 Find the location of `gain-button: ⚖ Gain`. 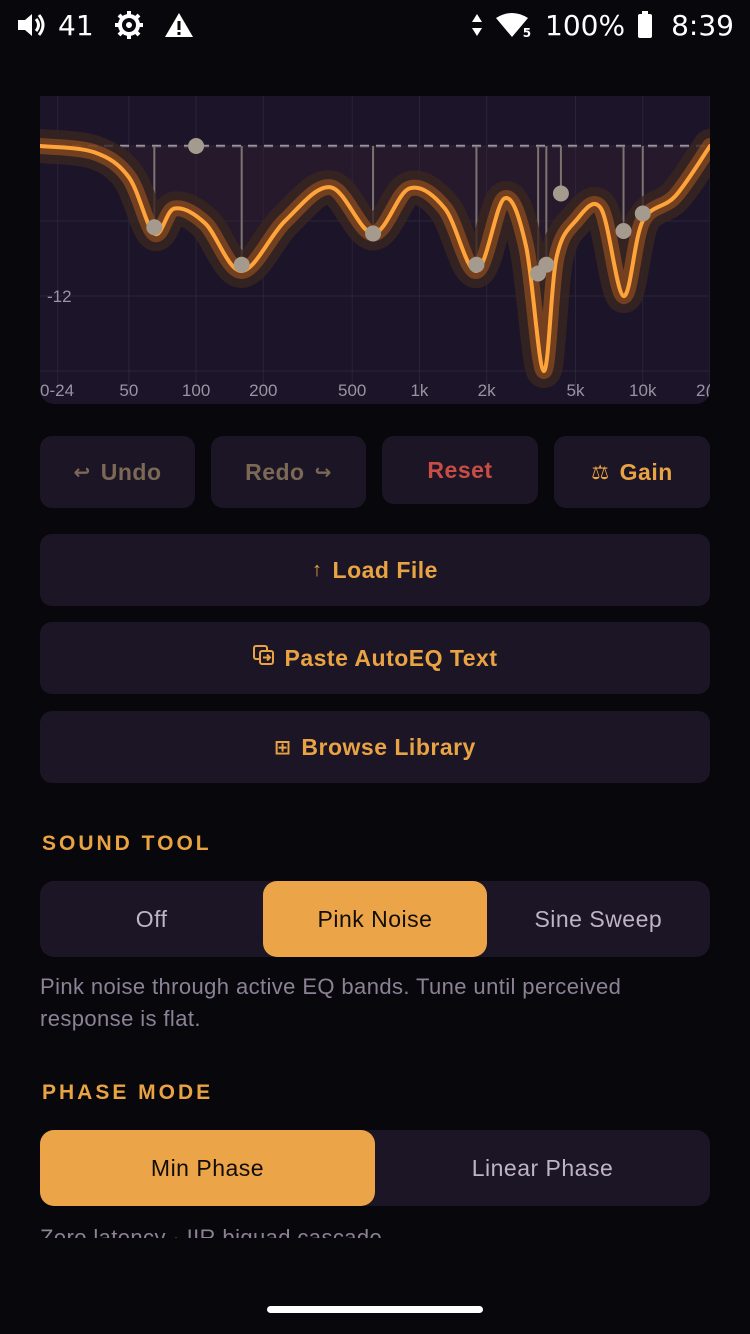

gain-button: ⚖ Gain is located at coordinates (632, 472).